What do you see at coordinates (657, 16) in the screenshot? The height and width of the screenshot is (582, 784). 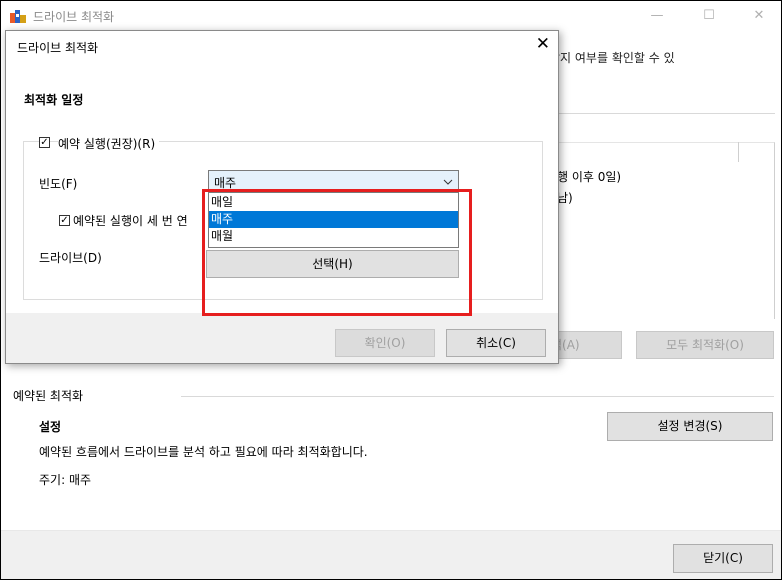 I see `minimize-button: —` at bounding box center [657, 16].